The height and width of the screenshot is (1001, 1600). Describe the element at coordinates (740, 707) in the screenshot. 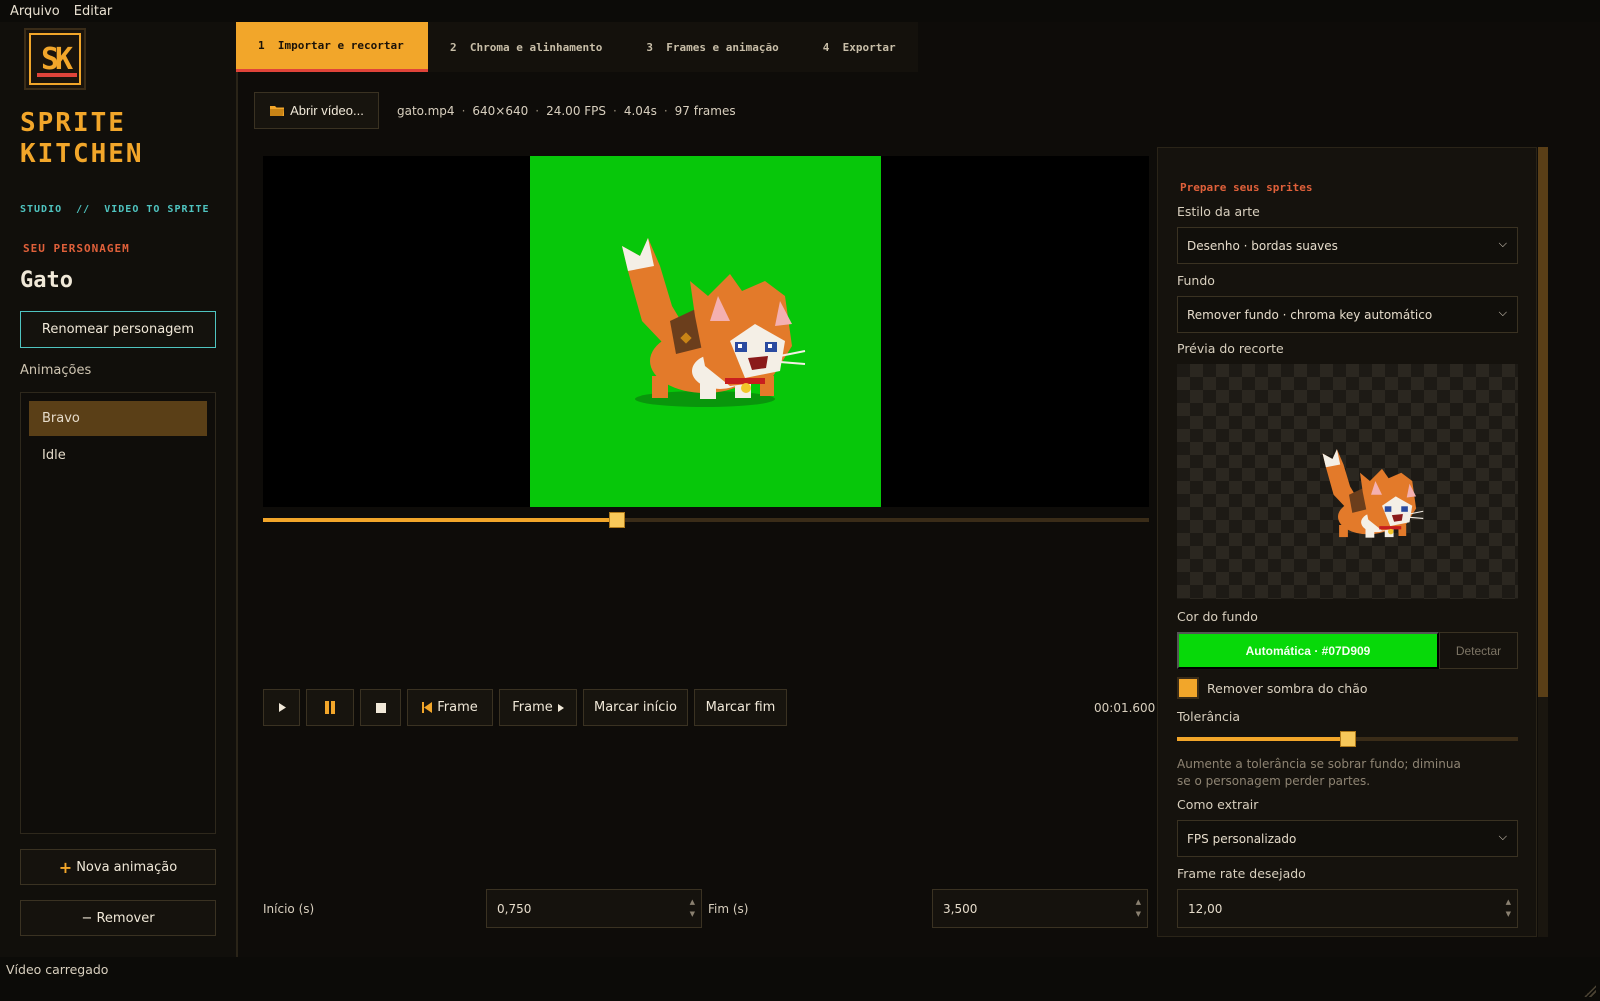

I see `mark-end-button: Marcar fim` at that location.